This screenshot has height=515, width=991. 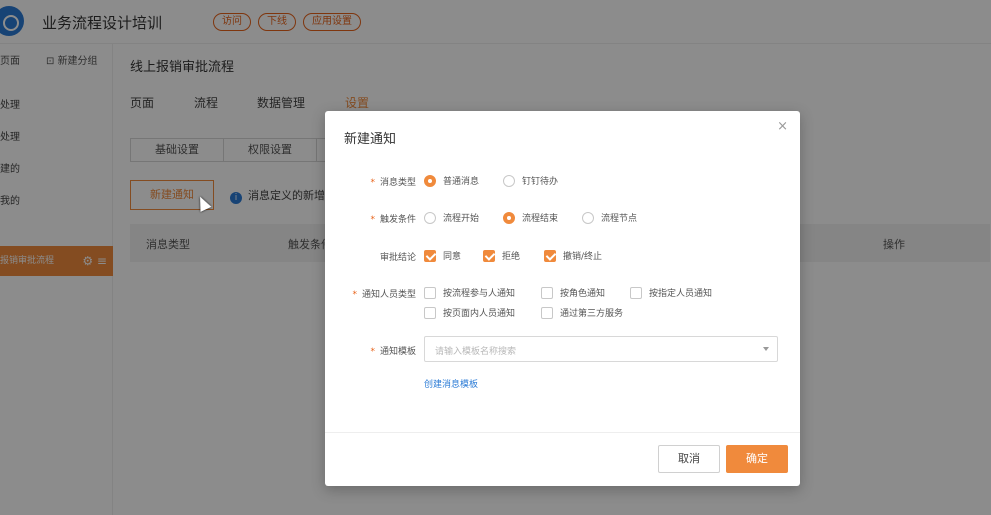 What do you see at coordinates (609, 217) in the screenshot?
I see `radio-process-node: 流程节点` at bounding box center [609, 217].